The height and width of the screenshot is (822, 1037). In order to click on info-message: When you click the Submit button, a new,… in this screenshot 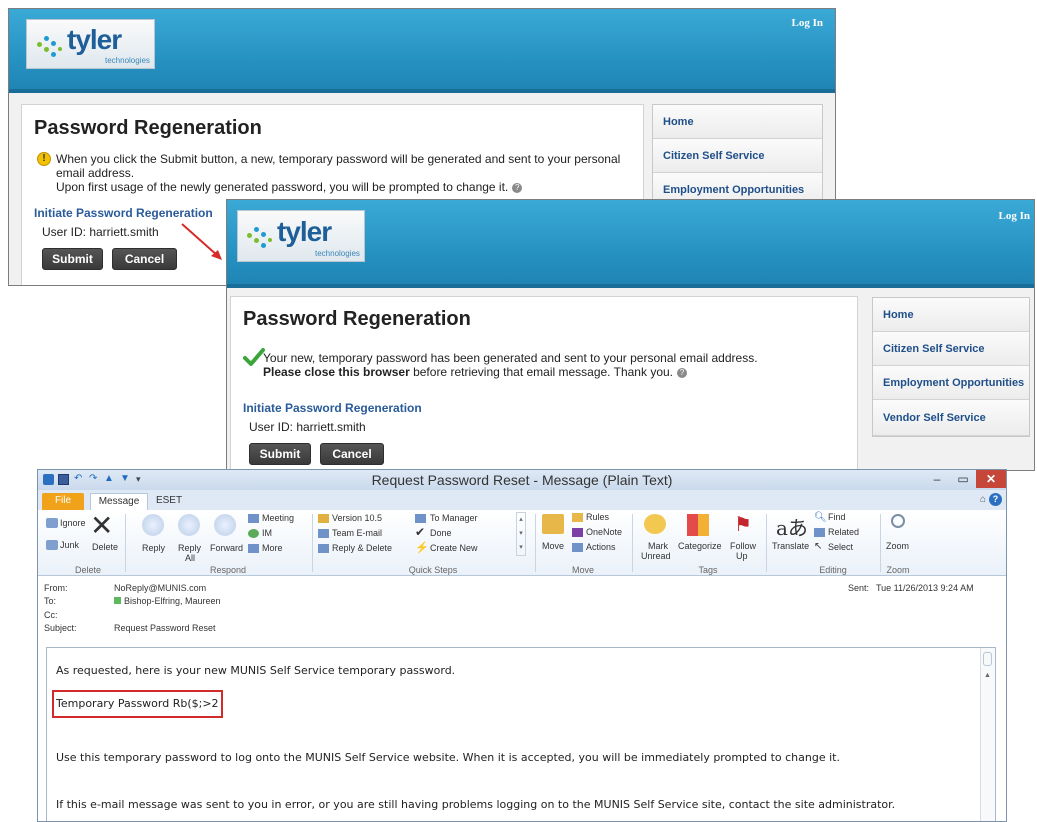, I will do `click(351, 173)`.